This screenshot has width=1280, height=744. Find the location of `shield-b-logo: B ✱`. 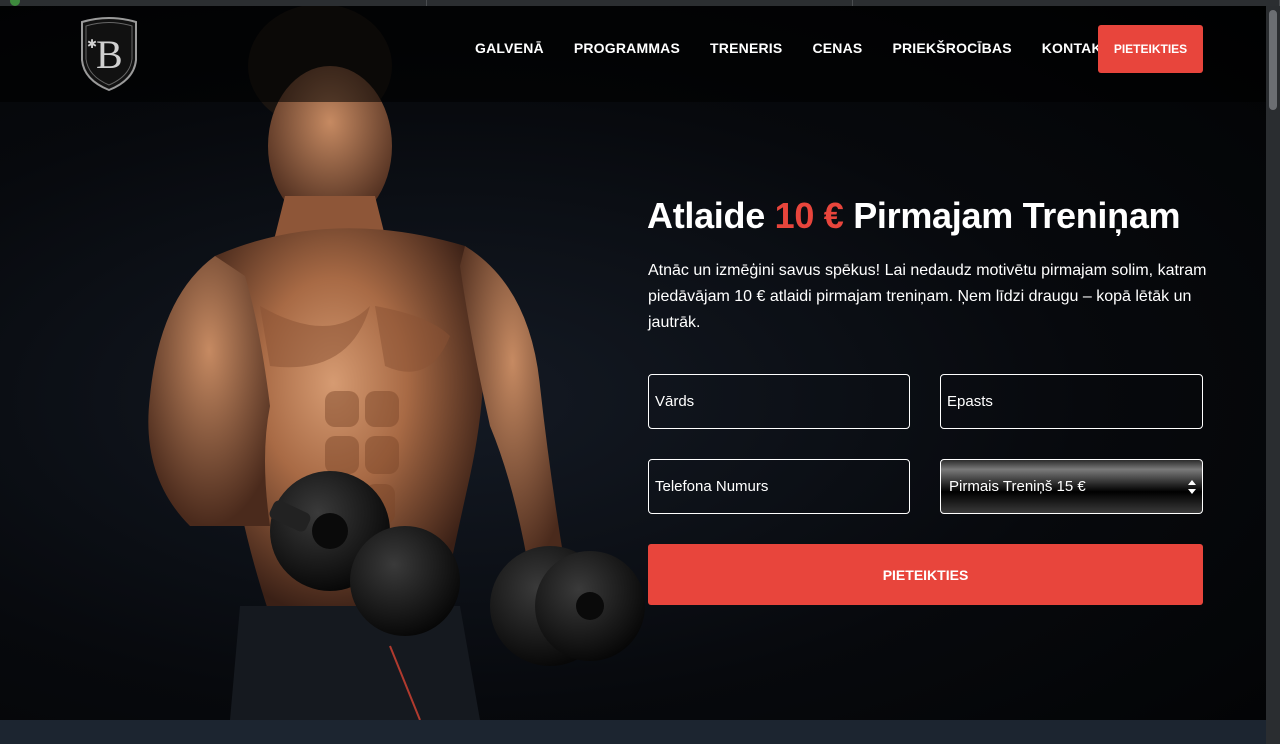

shield-b-logo: B ✱ is located at coordinates (109, 54).